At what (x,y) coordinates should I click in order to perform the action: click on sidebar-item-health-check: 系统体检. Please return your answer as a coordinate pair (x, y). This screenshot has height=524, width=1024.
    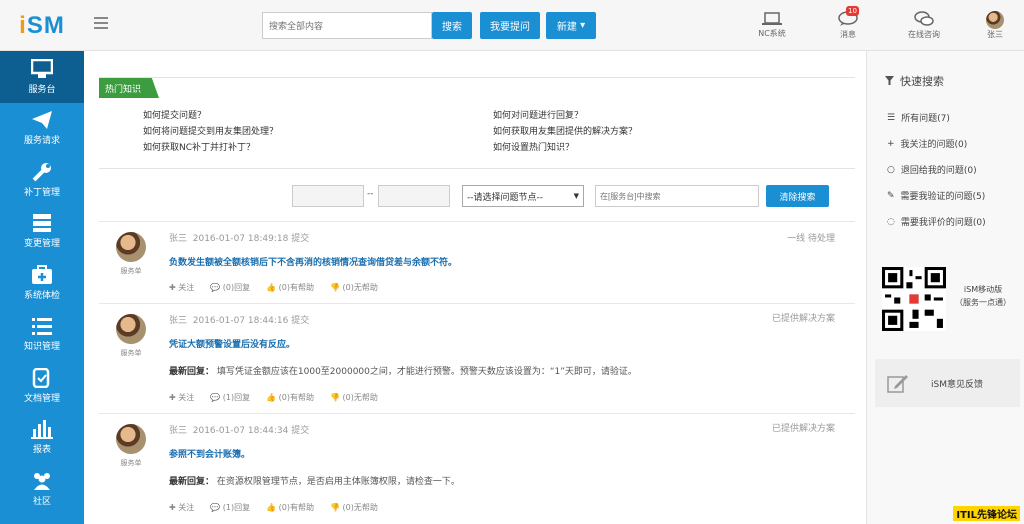
    Looking at the image, I should click on (42, 283).